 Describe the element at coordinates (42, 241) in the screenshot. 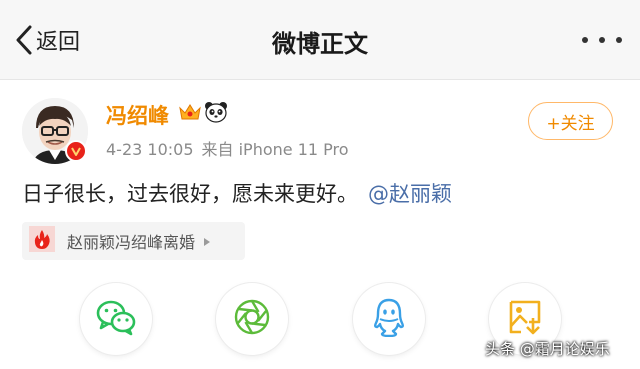

I see `fire-icon` at that location.